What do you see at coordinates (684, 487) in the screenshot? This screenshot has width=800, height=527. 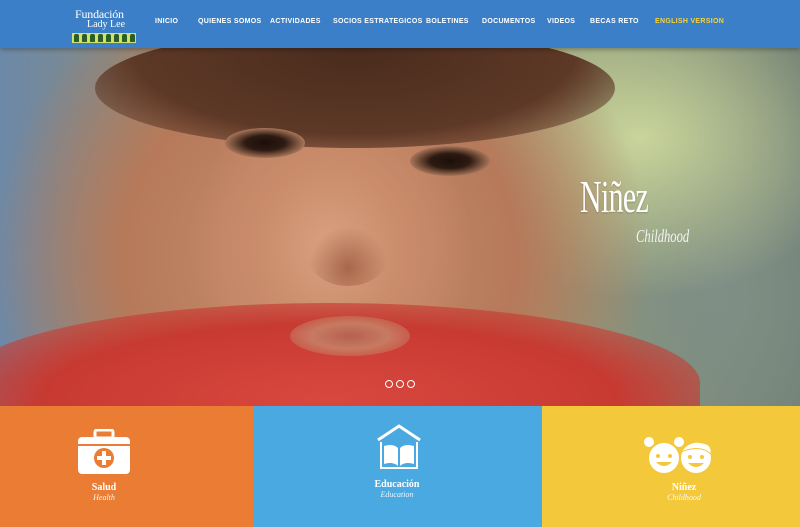 I see `tile-ninez-label: Niñez` at bounding box center [684, 487].